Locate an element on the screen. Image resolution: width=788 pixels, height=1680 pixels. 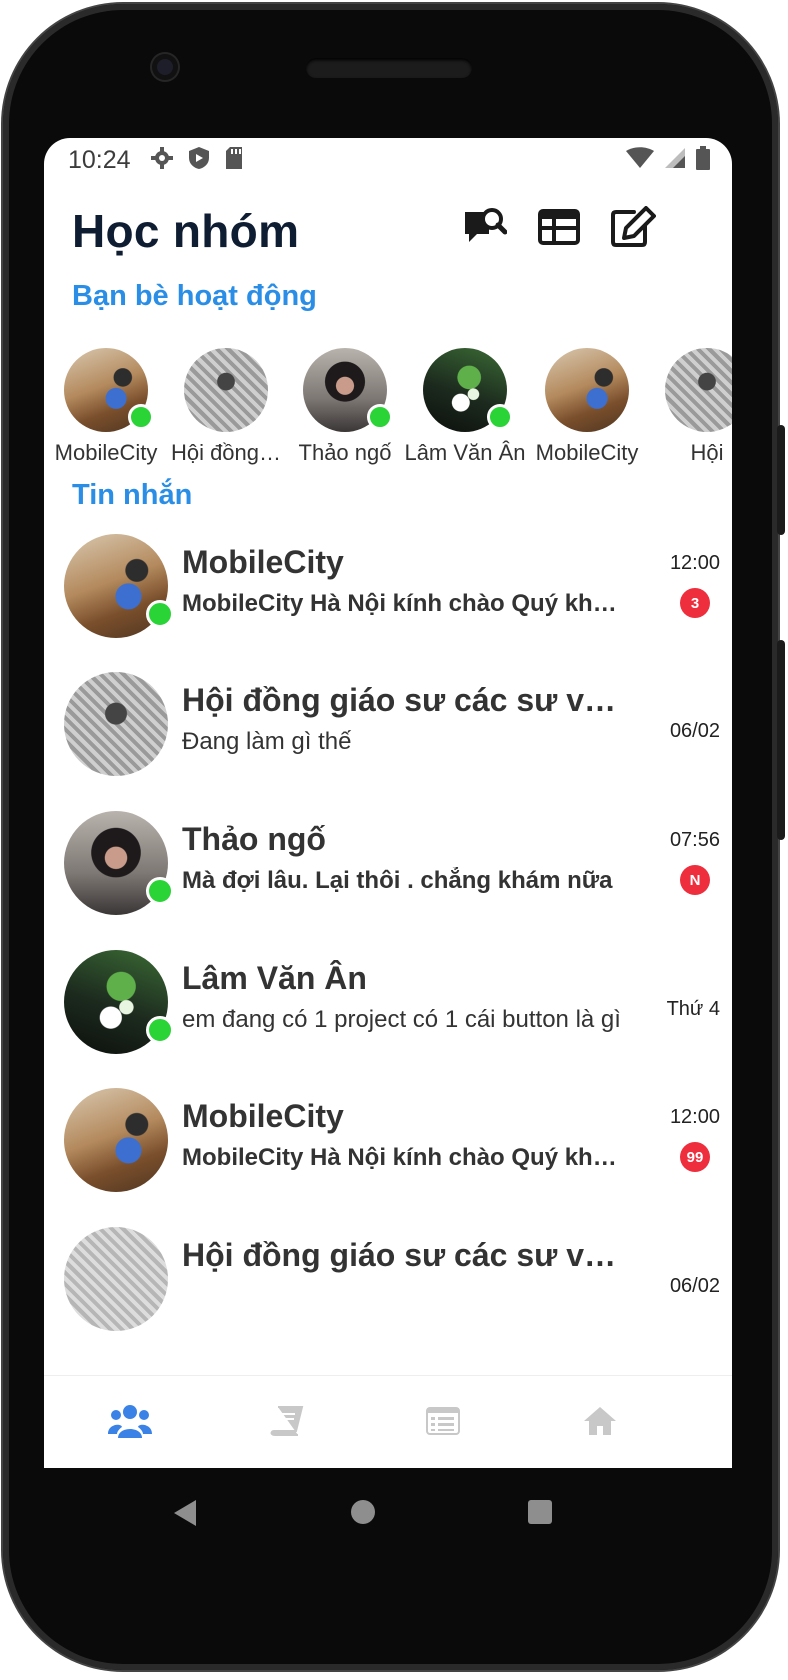
conversation-time: Thứ 4 is located at coordinates (693, 1009).